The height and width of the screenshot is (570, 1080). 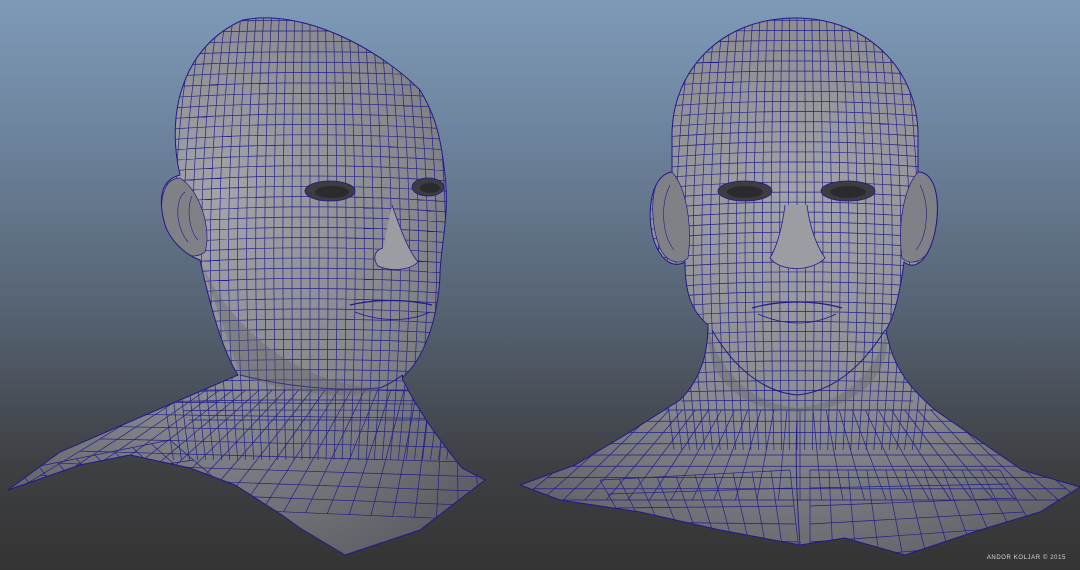 I want to click on copyright-credit: ANDOR KOLJAR © 2015, so click(x=1026, y=558).